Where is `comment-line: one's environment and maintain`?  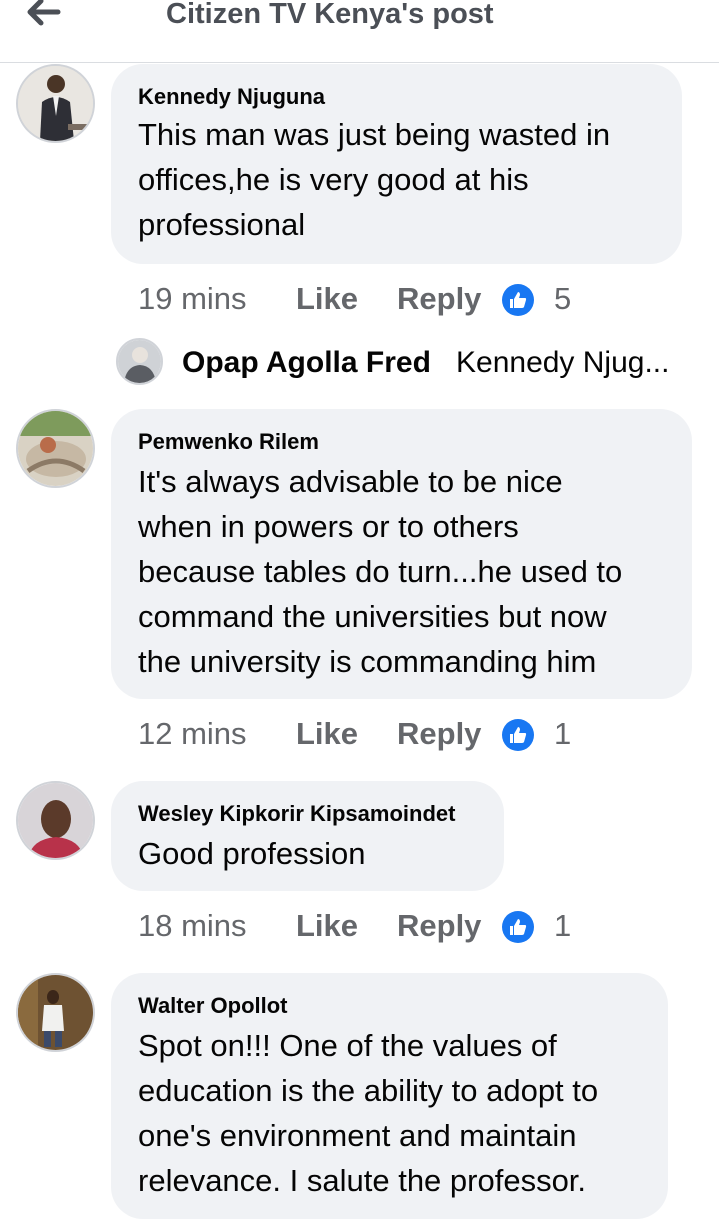 comment-line: one's environment and maintain is located at coordinates (357, 1135).